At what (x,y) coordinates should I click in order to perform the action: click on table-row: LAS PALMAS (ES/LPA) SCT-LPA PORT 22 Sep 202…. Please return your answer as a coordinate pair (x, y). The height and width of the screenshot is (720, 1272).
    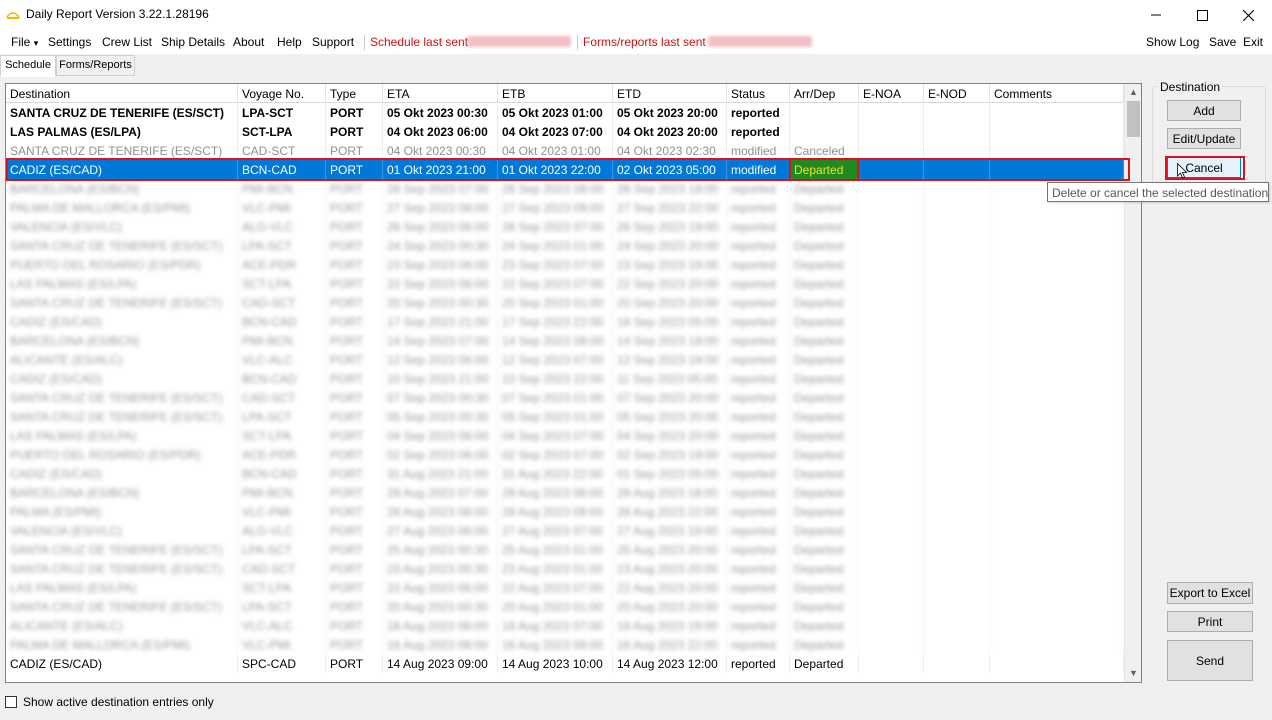
    Looking at the image, I should click on (565, 283).